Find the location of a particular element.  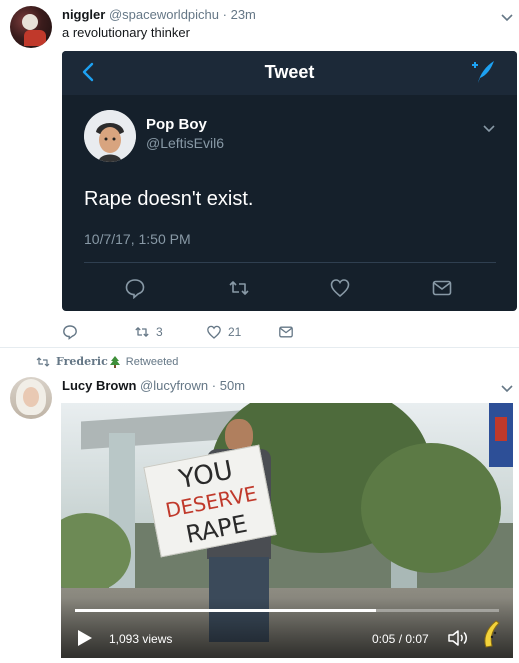

retweet-button: 3 is located at coordinates (148, 332).